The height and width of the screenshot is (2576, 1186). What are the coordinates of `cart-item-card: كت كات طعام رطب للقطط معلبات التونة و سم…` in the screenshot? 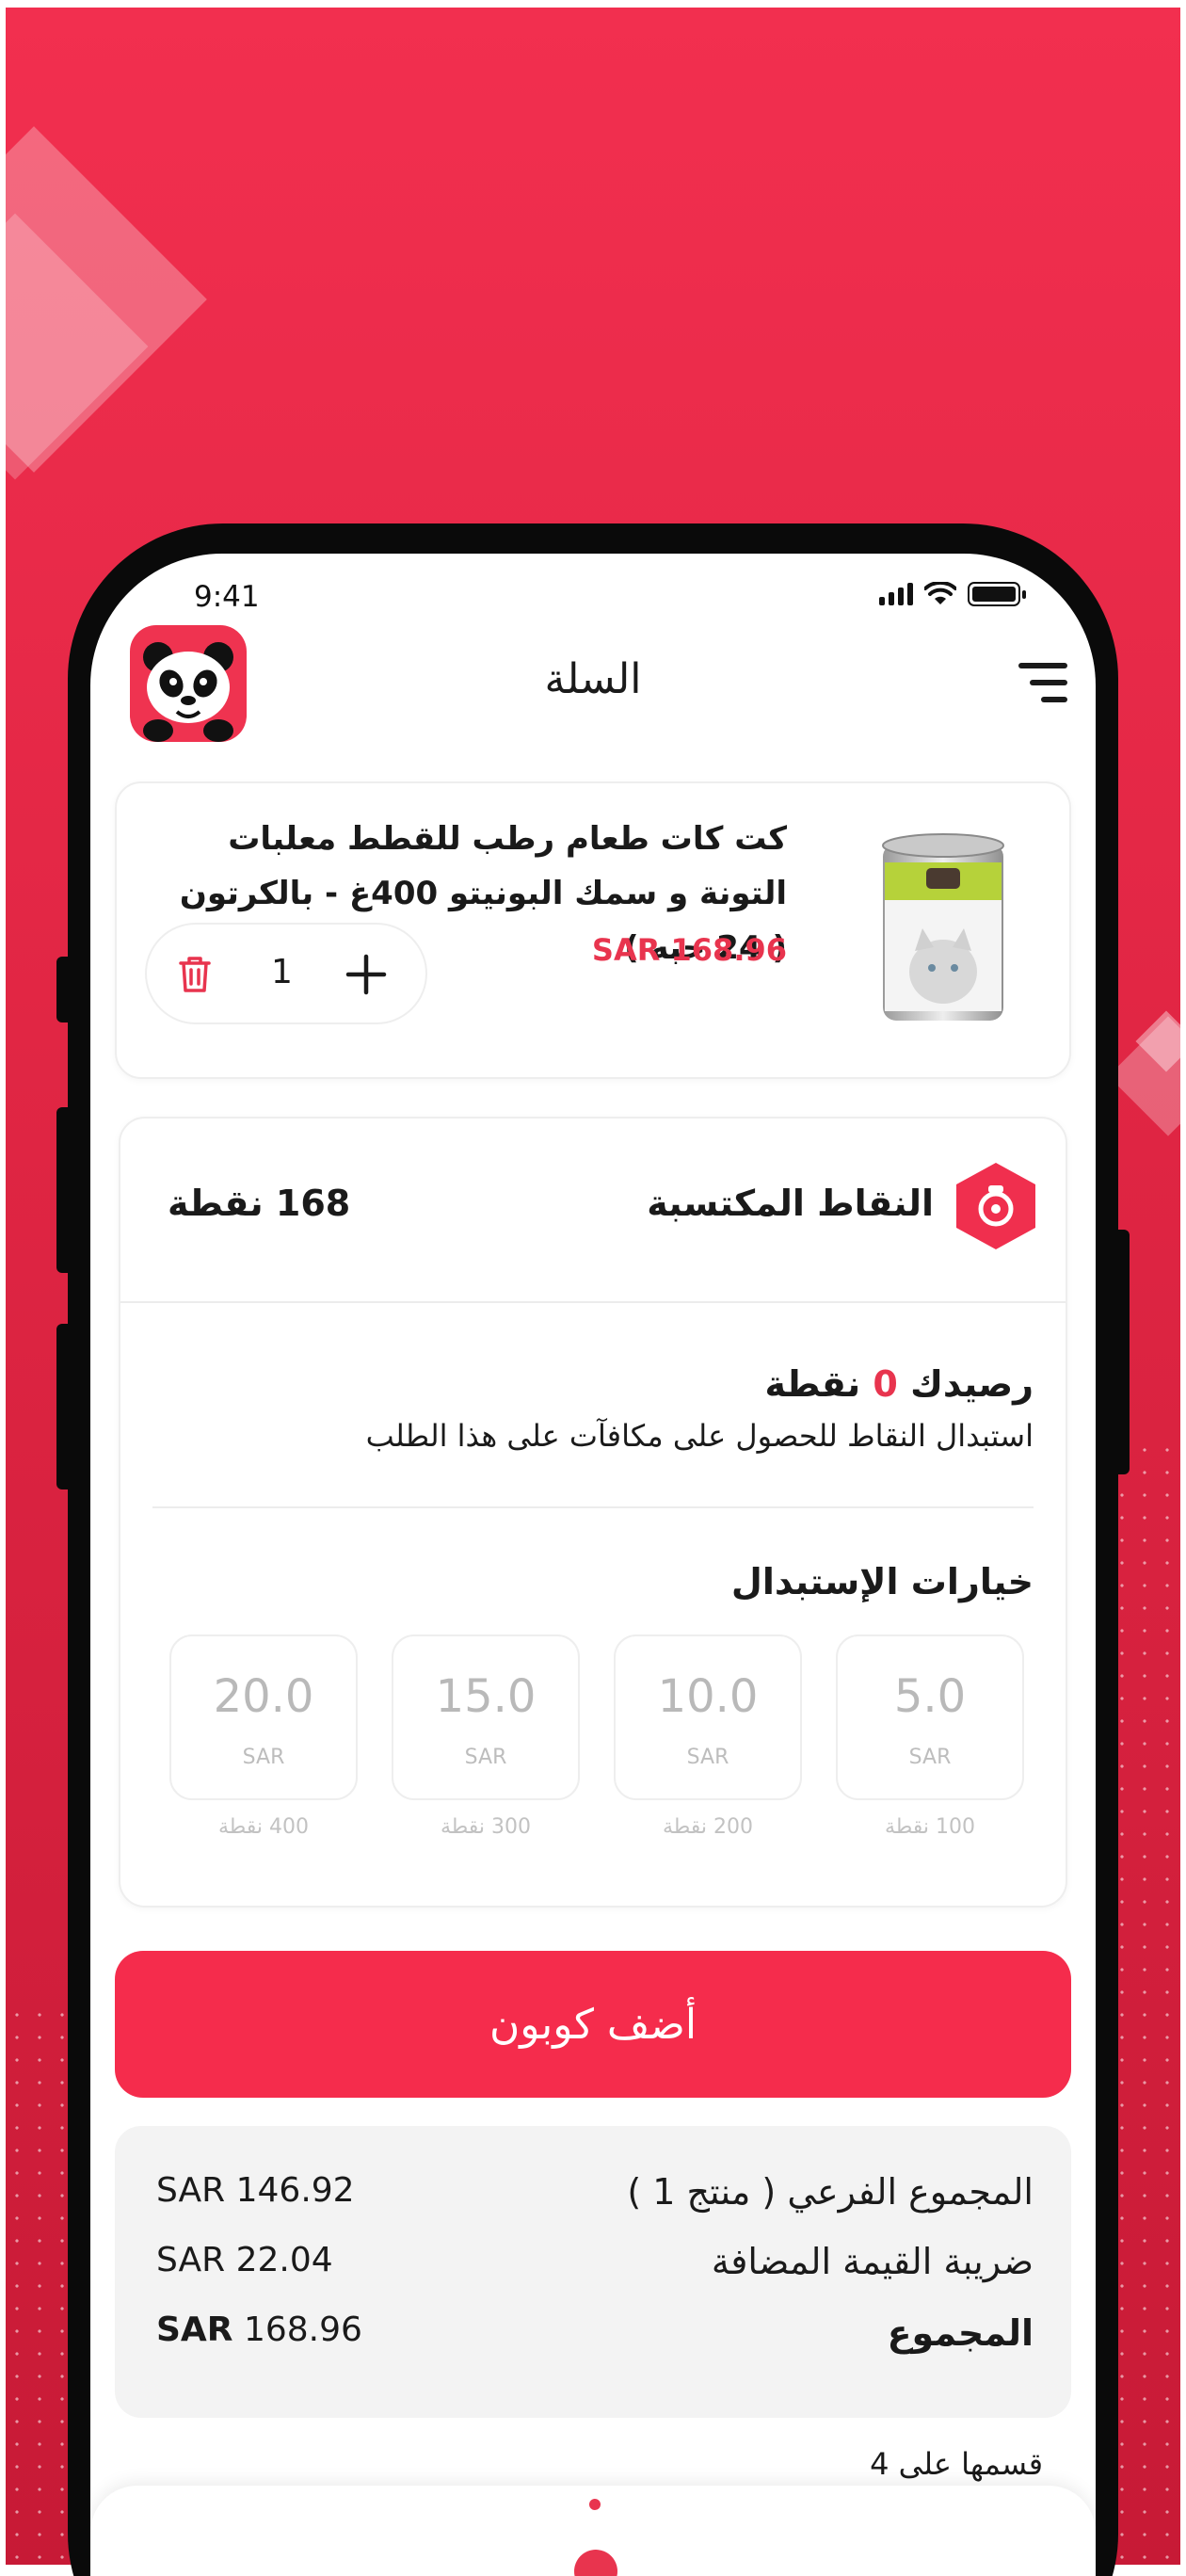 It's located at (593, 930).